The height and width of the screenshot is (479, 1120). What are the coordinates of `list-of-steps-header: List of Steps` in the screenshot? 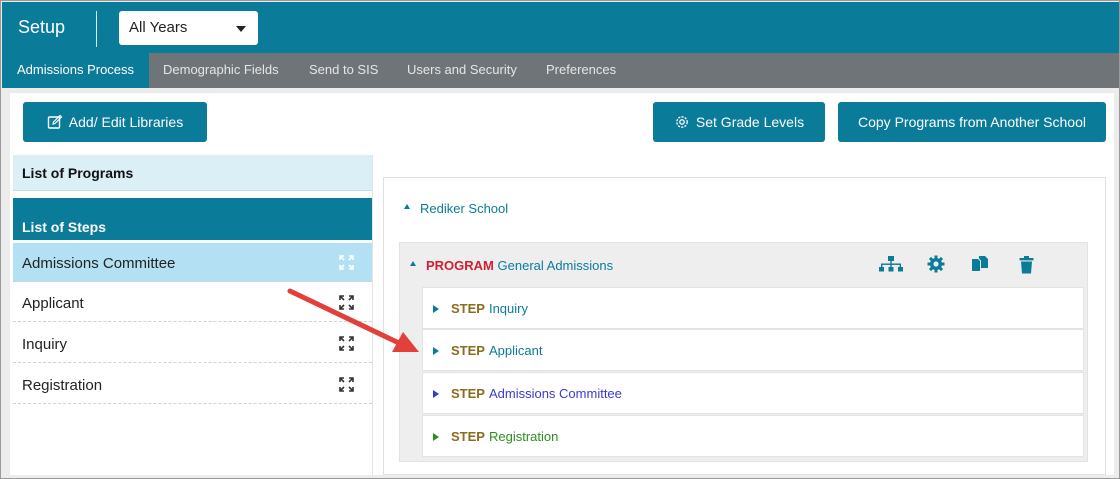 It's located at (192, 219).